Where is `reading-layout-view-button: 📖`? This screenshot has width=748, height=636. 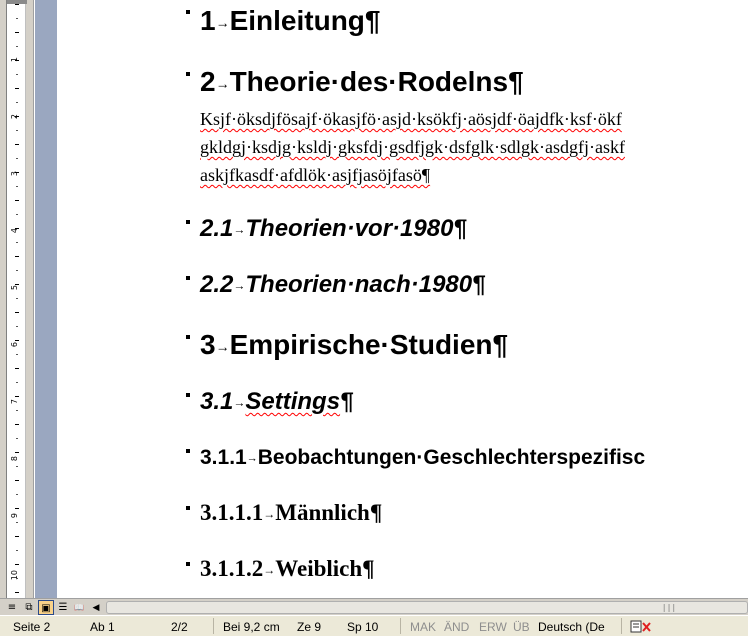
reading-layout-view-button: 📖 is located at coordinates (79, 607).